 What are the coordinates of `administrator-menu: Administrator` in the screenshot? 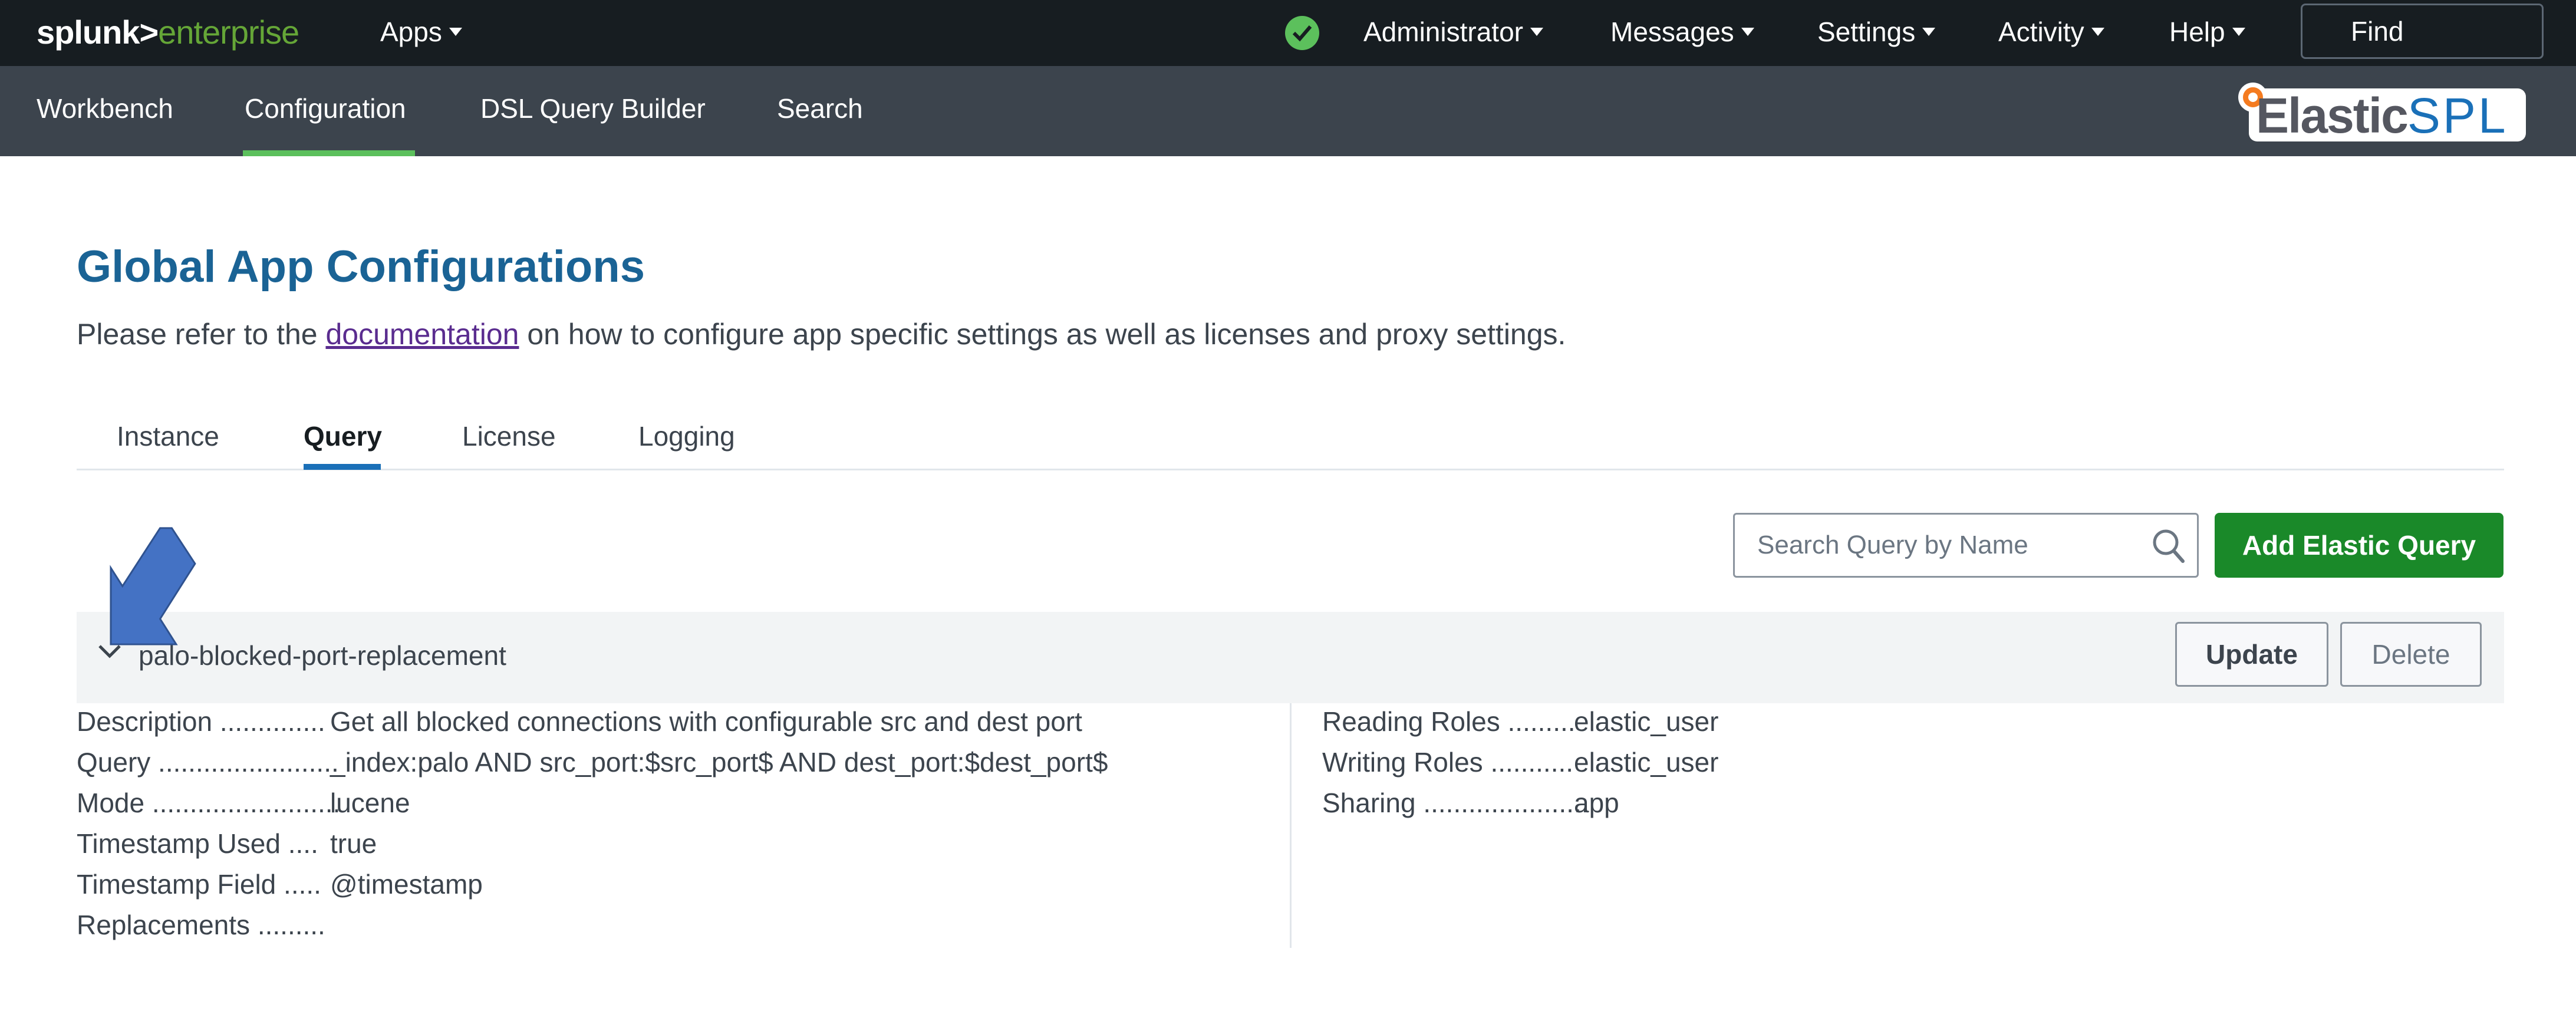 It's located at (1453, 31).